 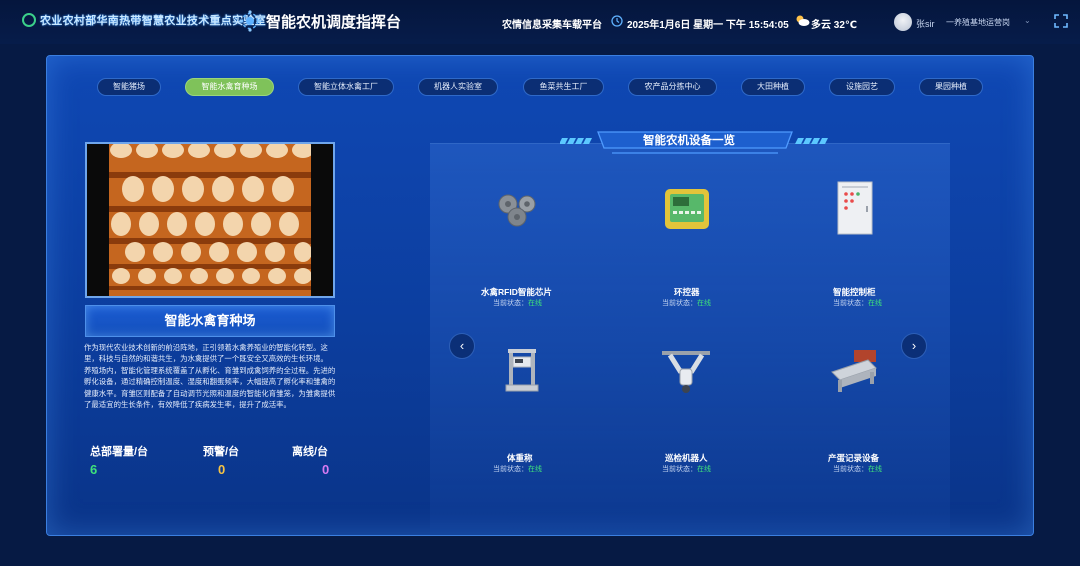 I want to click on stat-total-label: 总部署量/台, so click(x=119, y=452).